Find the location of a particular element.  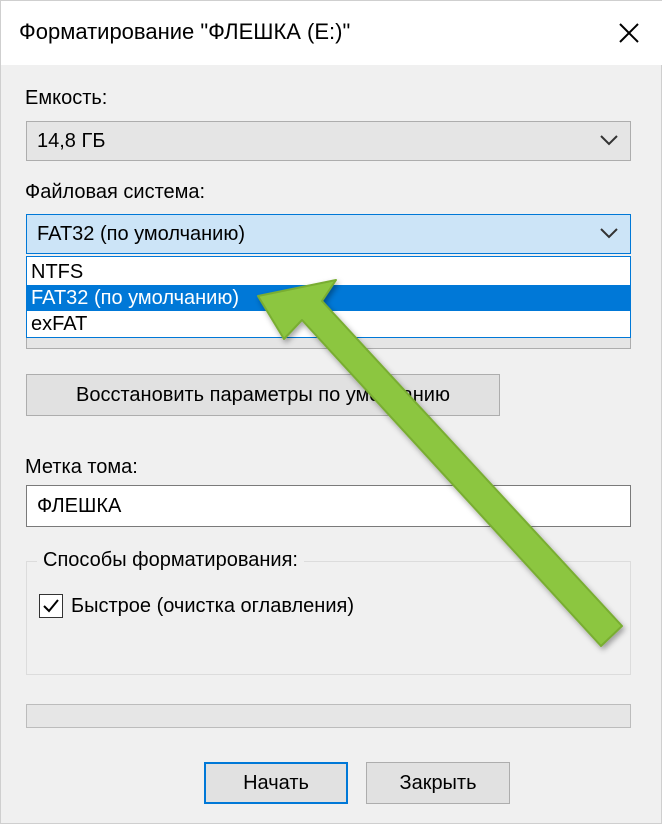

dropdown-option-ntfs: NTFS is located at coordinates (328, 272).